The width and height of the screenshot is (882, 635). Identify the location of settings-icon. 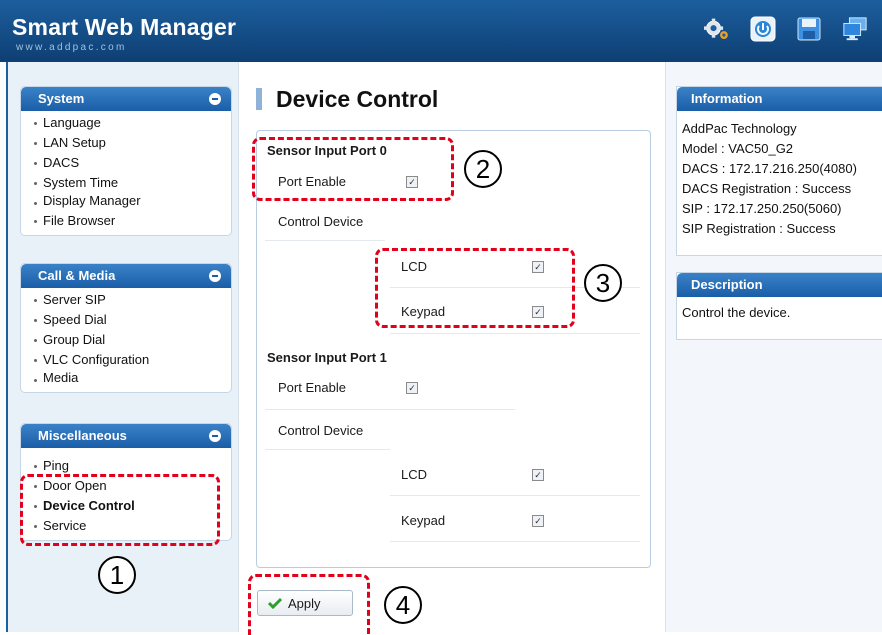
(717, 29).